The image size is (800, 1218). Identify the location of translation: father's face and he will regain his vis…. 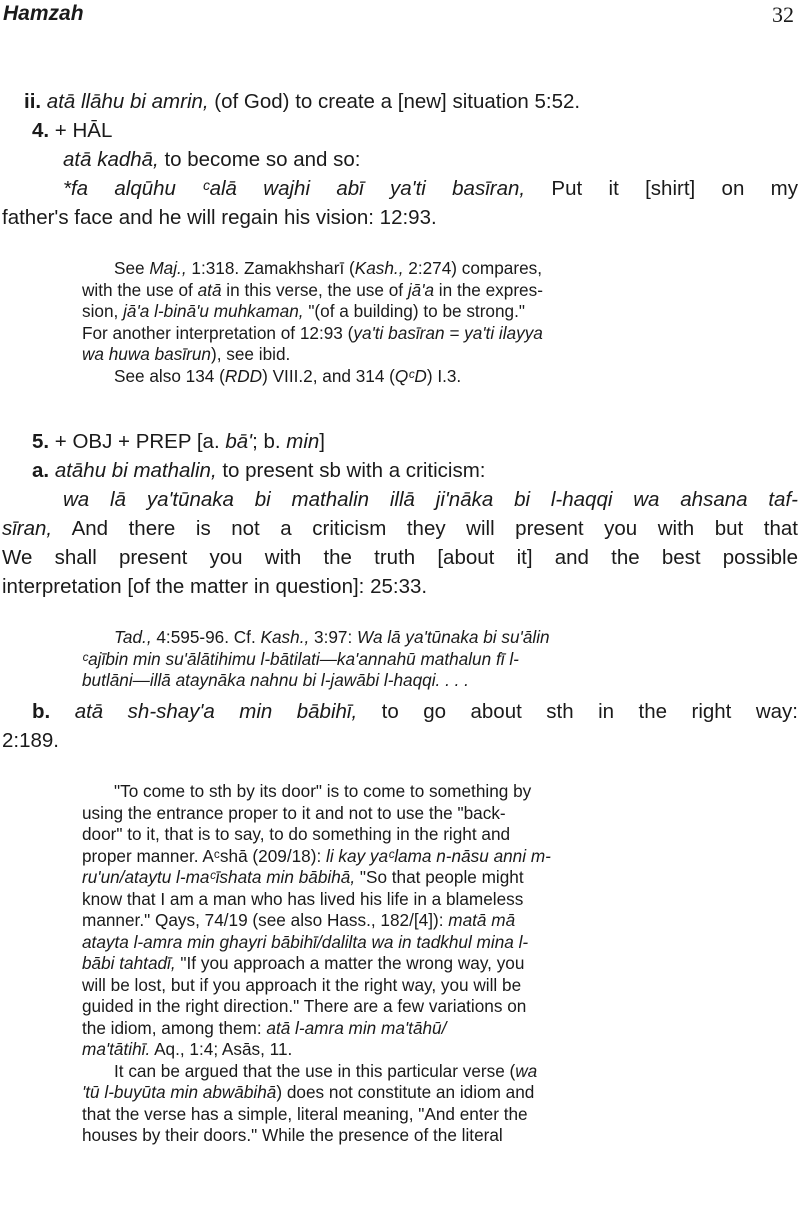
(219, 217).